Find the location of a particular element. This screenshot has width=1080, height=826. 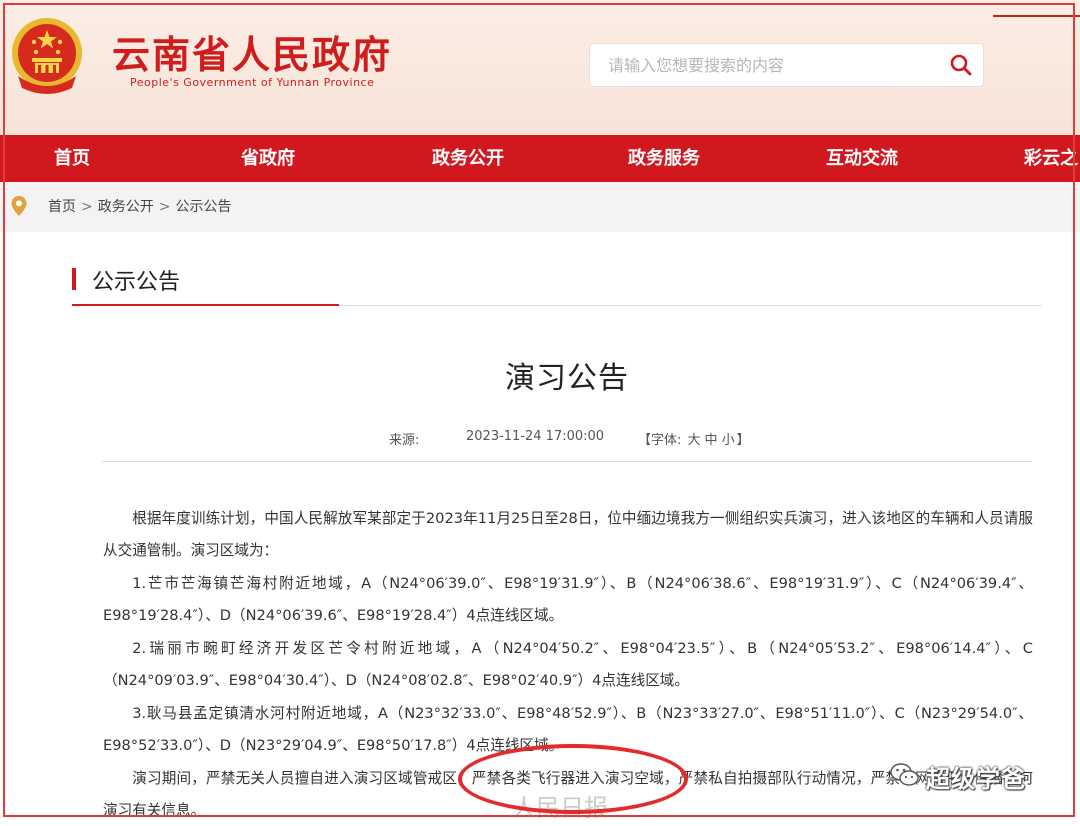

article-date: 2023-11-24 17:00:00 is located at coordinates (535, 436).